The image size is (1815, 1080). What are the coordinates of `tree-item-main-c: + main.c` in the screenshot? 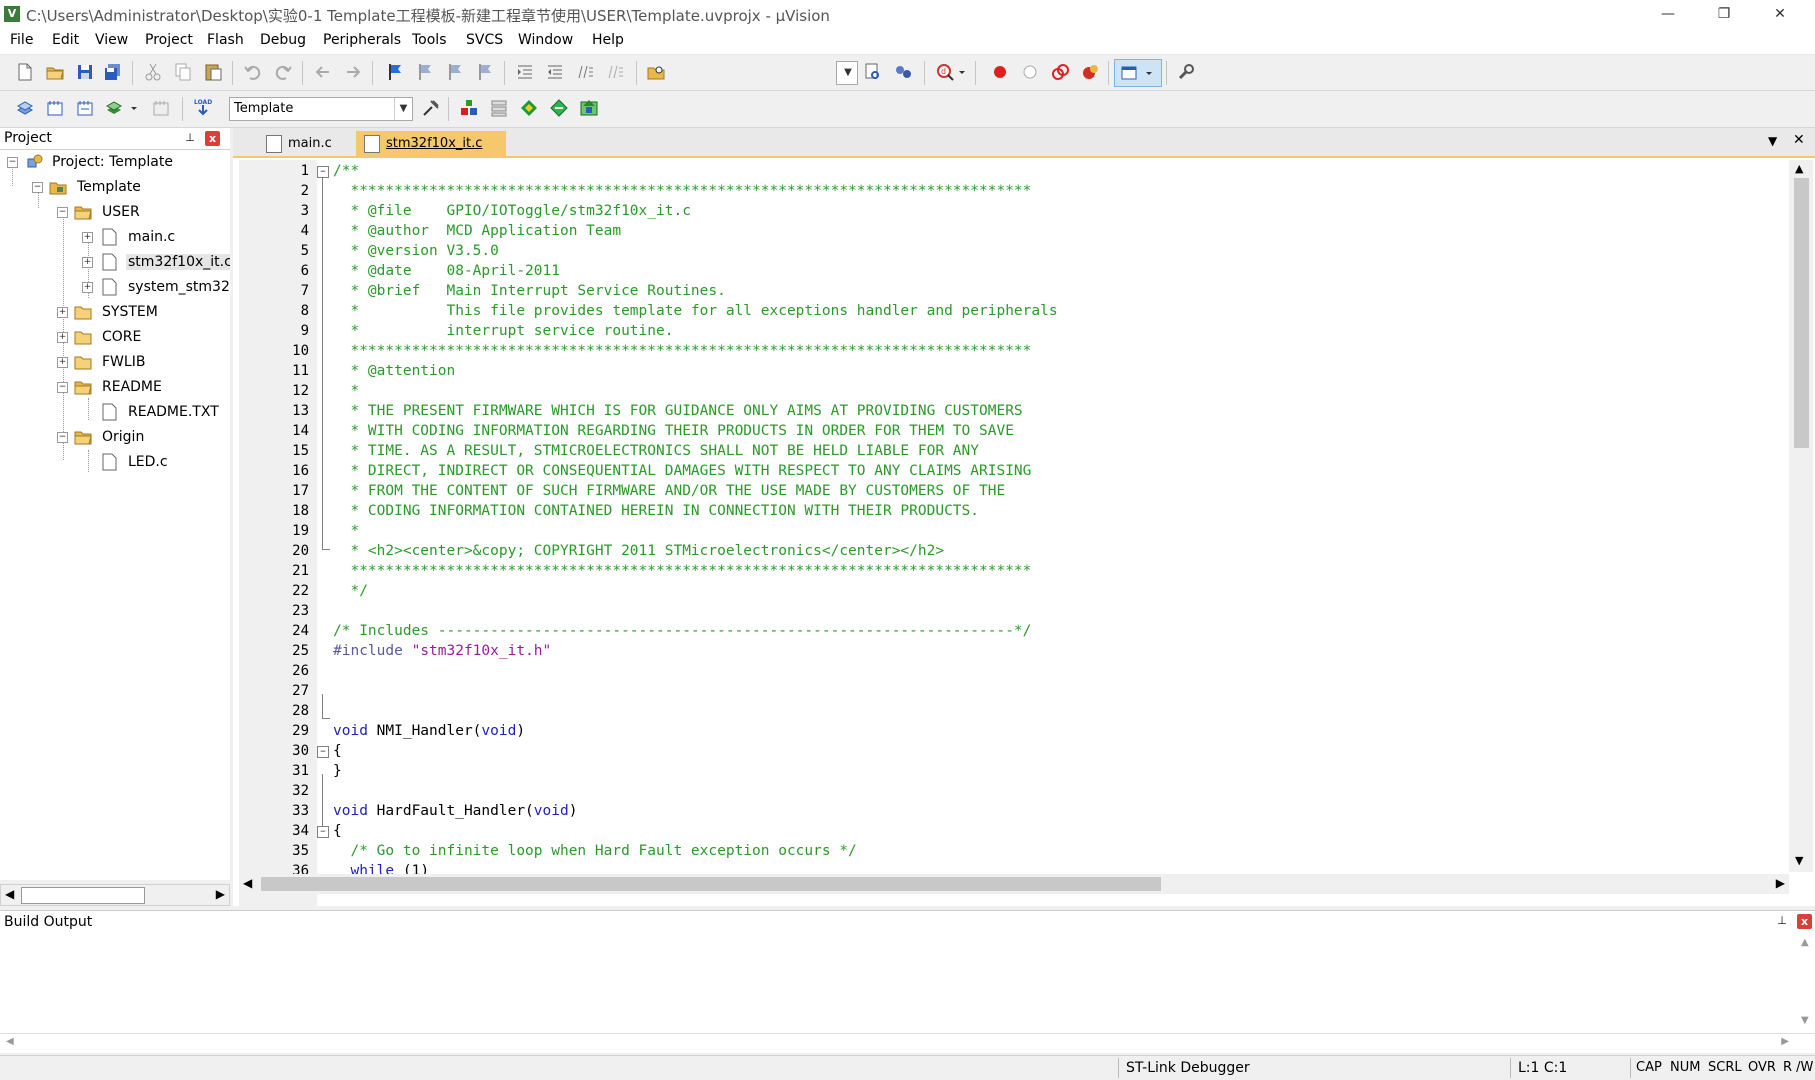 It's located at (115, 238).